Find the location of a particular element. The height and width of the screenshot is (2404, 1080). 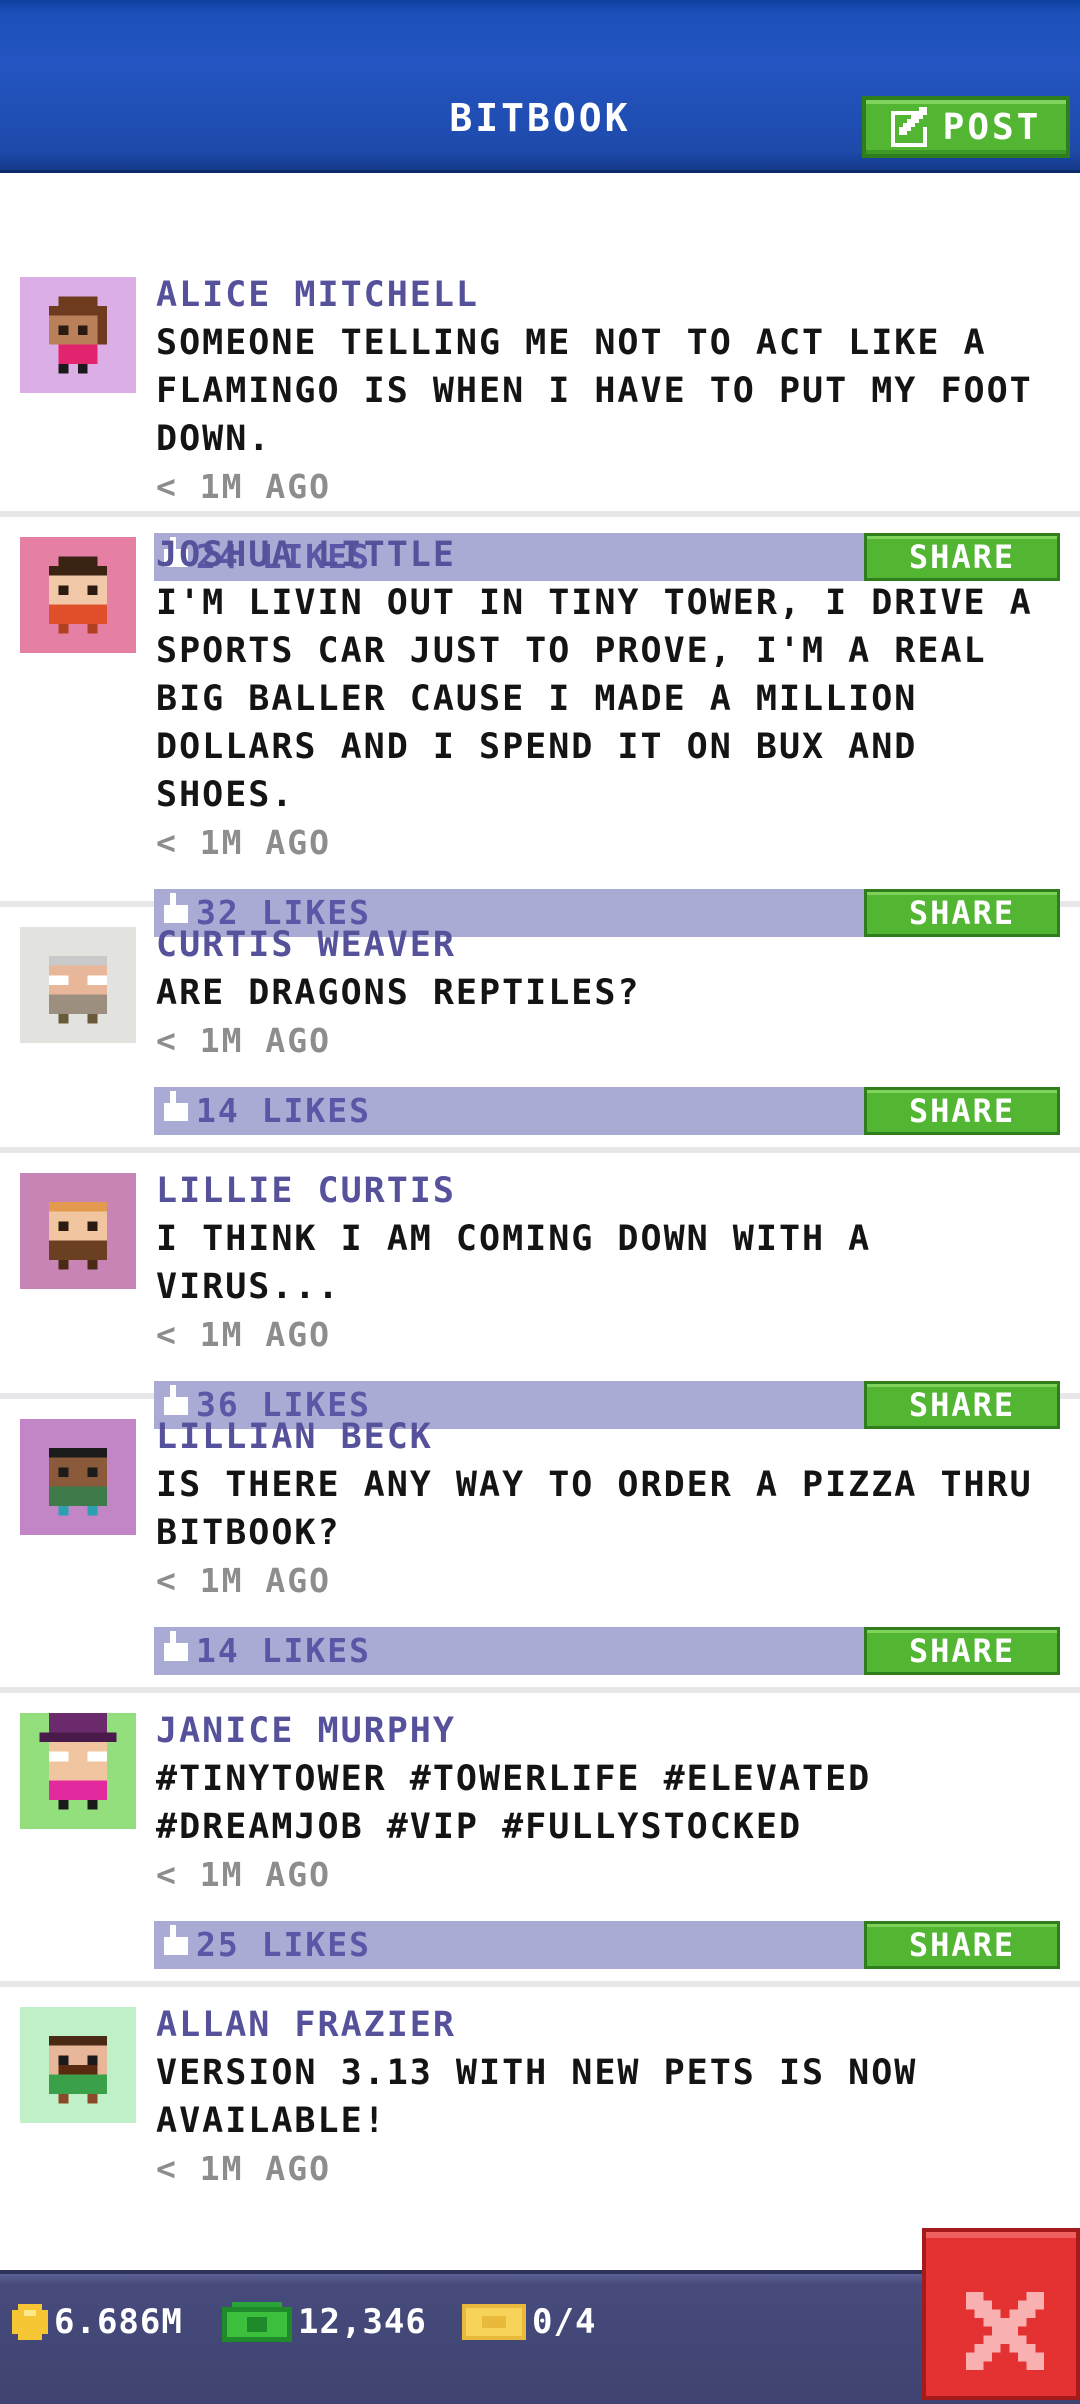

status-bar: 6.686M 12,346 0/4 is located at coordinates (540, 2337).